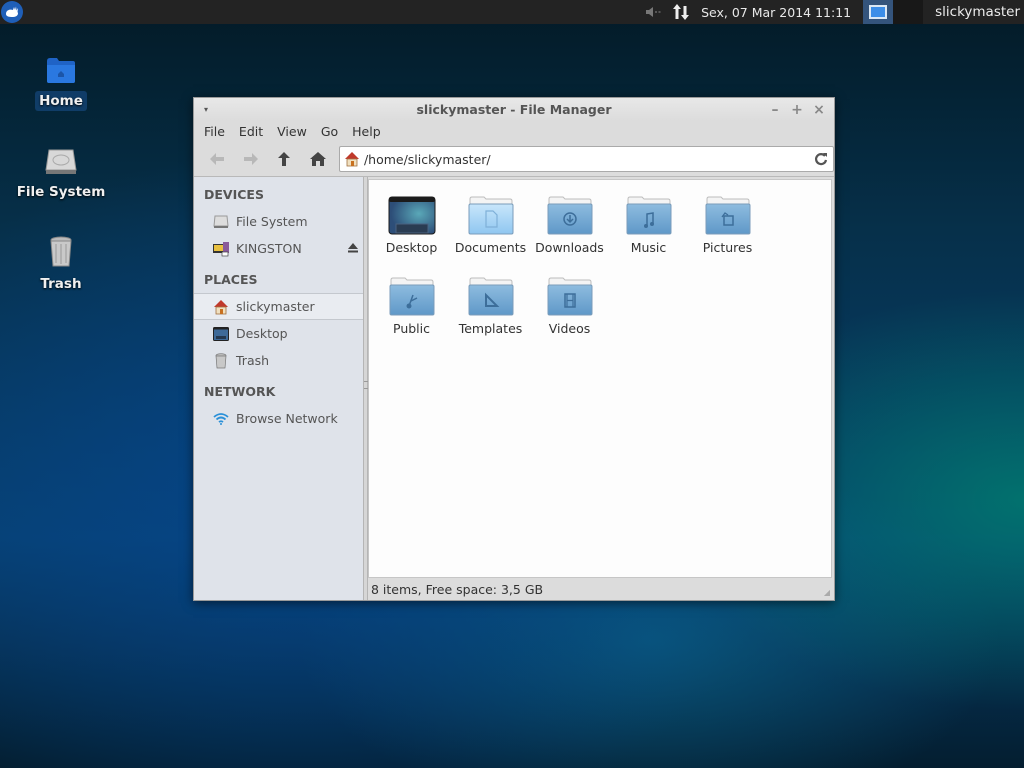 The height and width of the screenshot is (768, 1024). What do you see at coordinates (231, 279) in the screenshot?
I see `sidebar-section-places: PLACES` at bounding box center [231, 279].